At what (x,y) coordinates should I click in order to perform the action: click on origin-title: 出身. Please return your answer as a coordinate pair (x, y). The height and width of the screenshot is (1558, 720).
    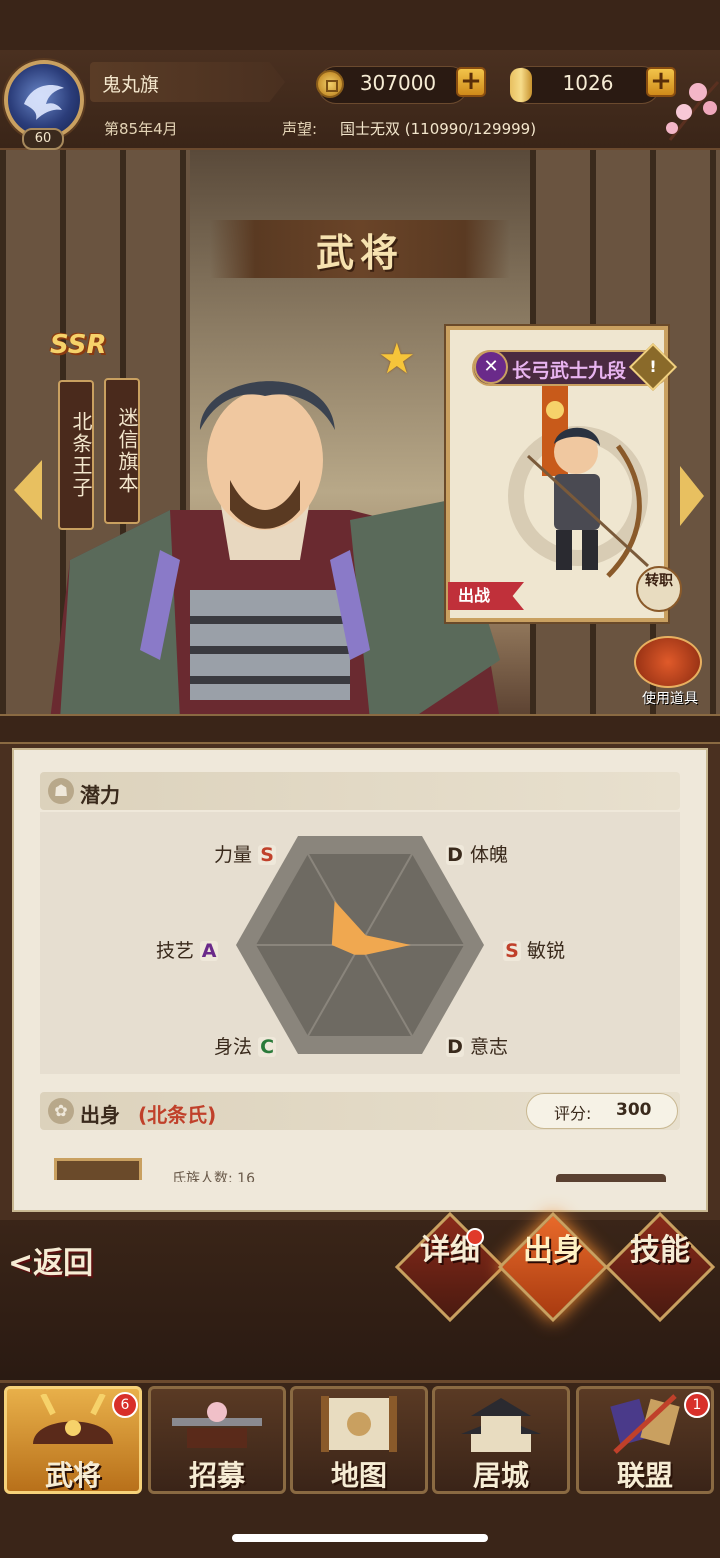
    Looking at the image, I should click on (100, 1115).